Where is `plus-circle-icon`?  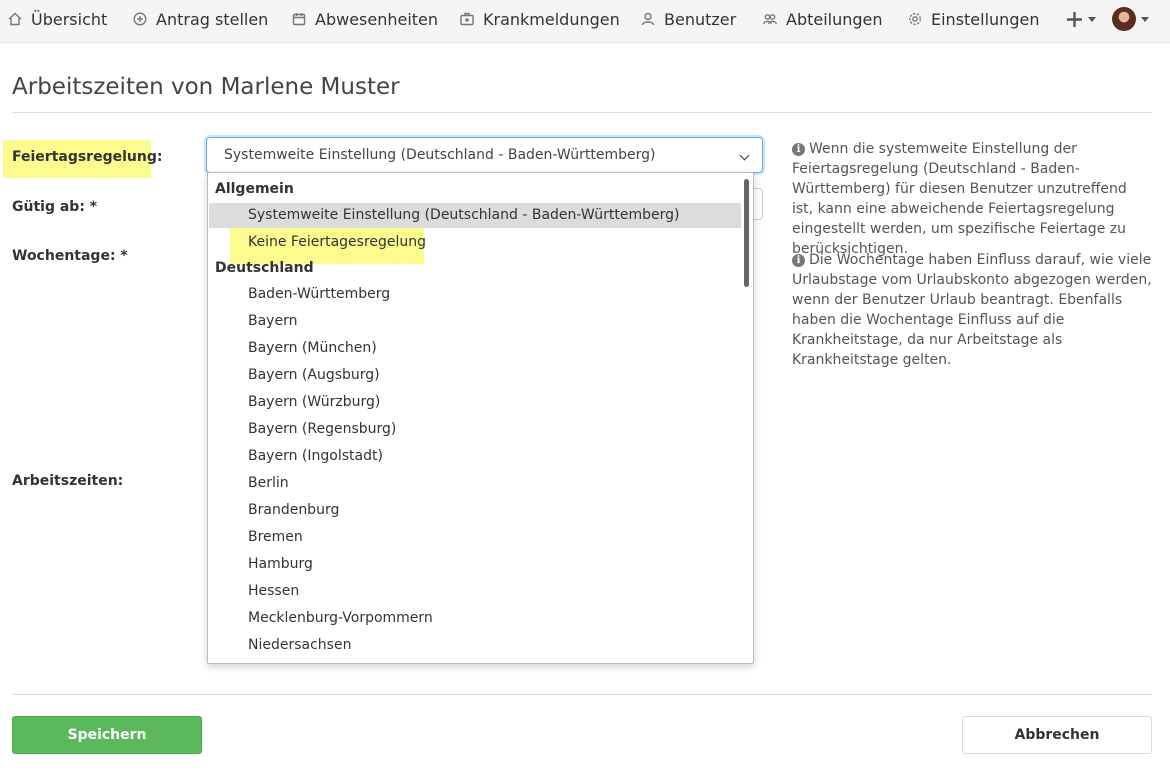
plus-circle-icon is located at coordinates (140, 19).